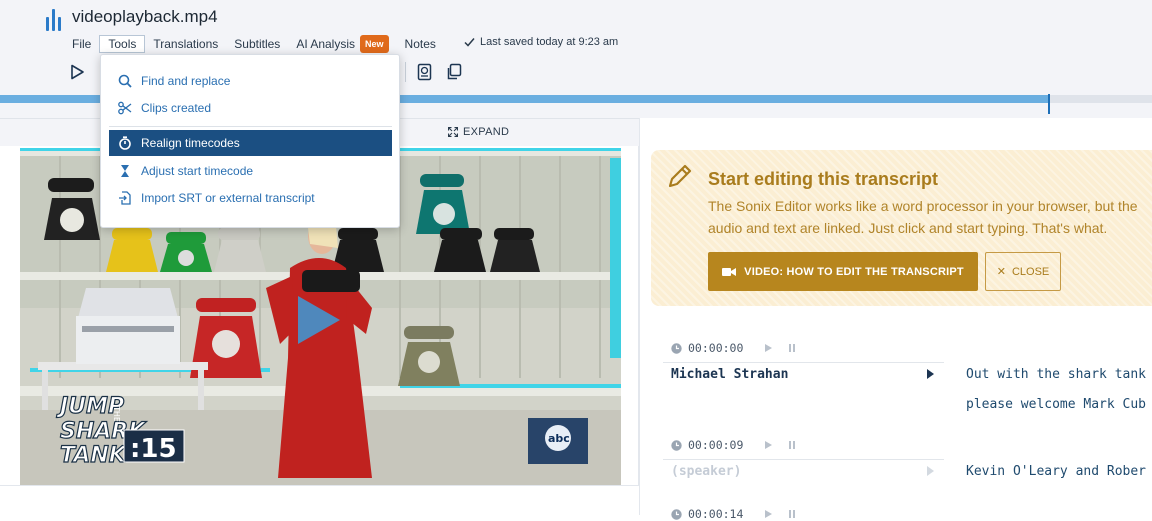  I want to click on save-status-text: Last saved today at 9:23 am, so click(549, 42).